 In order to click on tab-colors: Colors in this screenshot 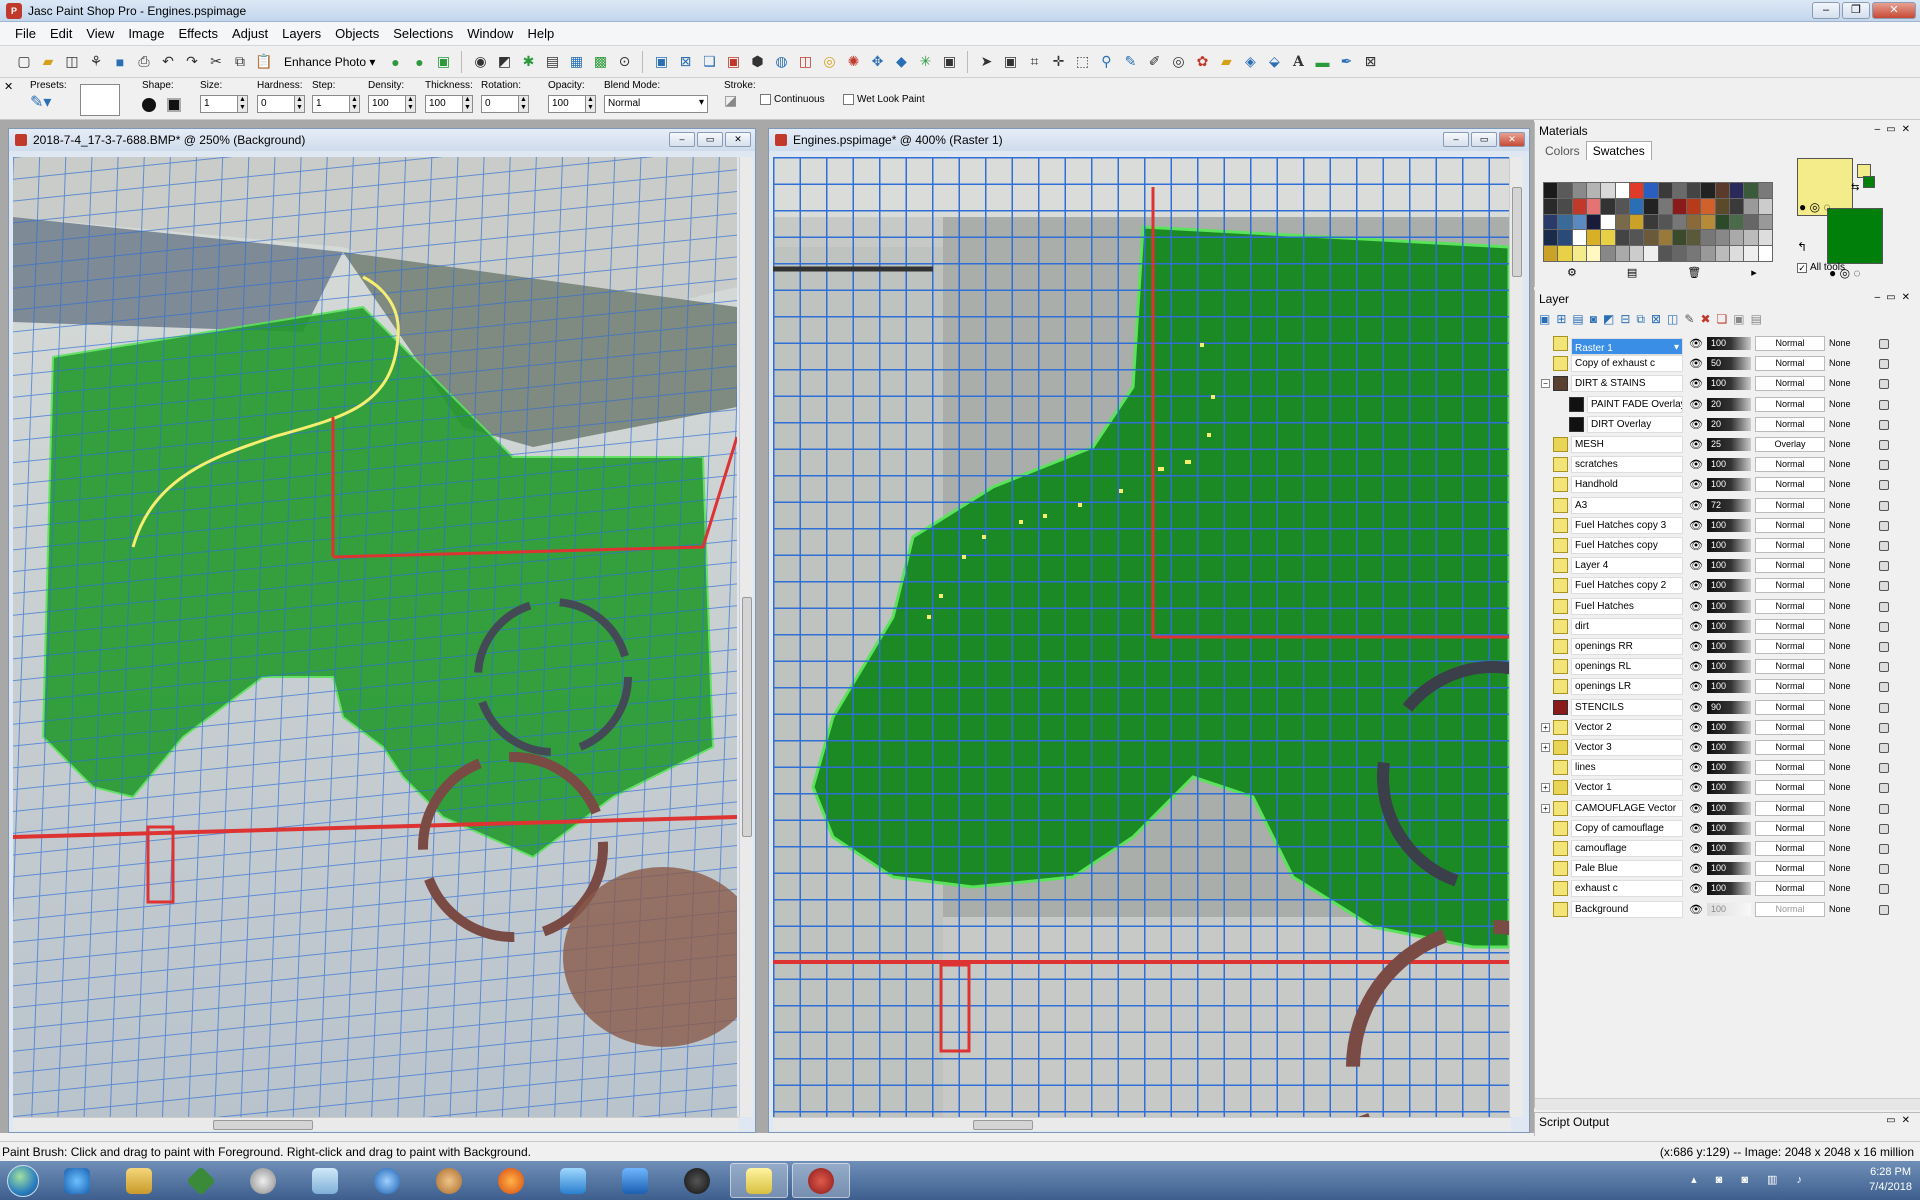, I will do `click(1562, 151)`.